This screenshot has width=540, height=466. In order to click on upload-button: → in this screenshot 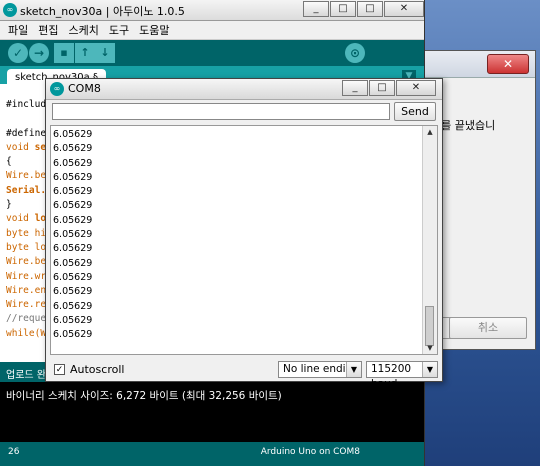, I will do `click(39, 53)`.